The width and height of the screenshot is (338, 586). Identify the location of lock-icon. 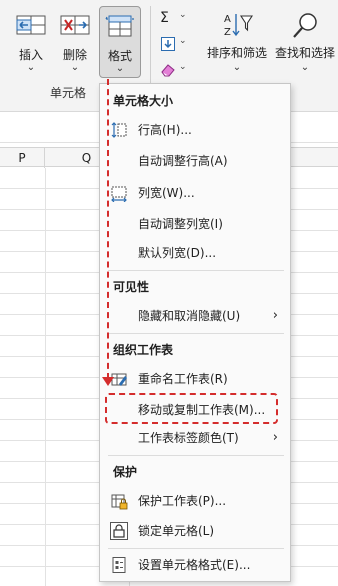
(119, 531).